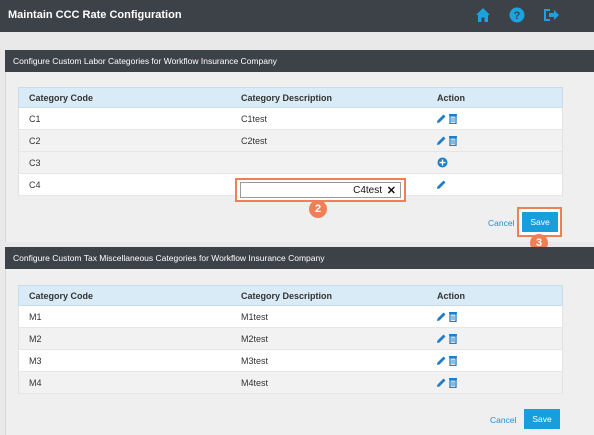 This screenshot has width=594, height=435. What do you see at coordinates (255, 383) in the screenshot?
I see `category-description: M4test` at bounding box center [255, 383].